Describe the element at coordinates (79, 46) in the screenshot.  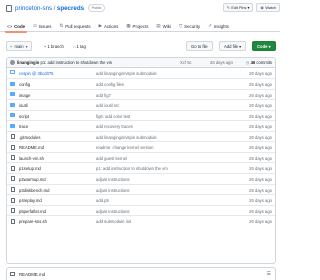
I see `tags-link: ⌂1 tag` at that location.